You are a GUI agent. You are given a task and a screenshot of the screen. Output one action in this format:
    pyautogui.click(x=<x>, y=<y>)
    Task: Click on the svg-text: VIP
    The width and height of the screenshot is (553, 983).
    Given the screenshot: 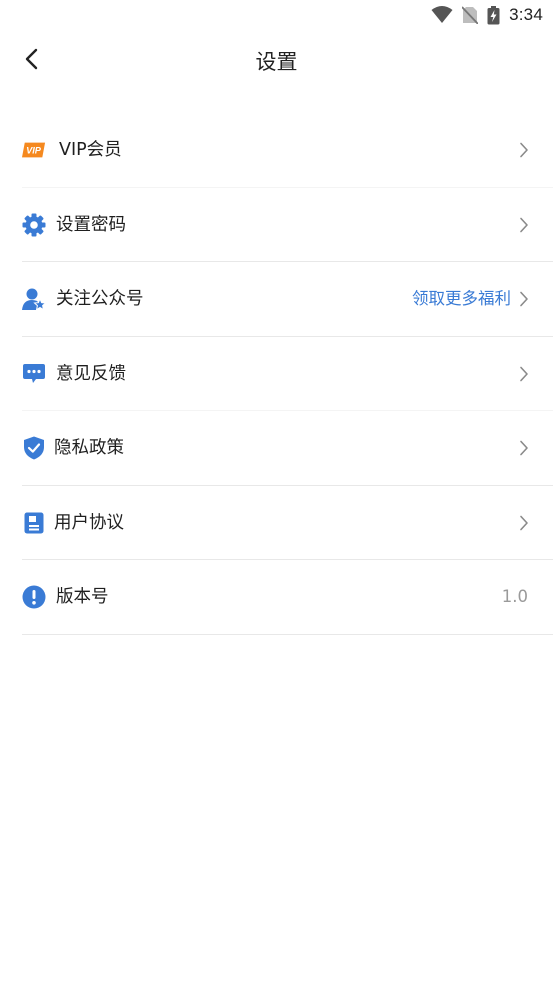 What is the action you would take?
    pyautogui.click(x=34, y=151)
    